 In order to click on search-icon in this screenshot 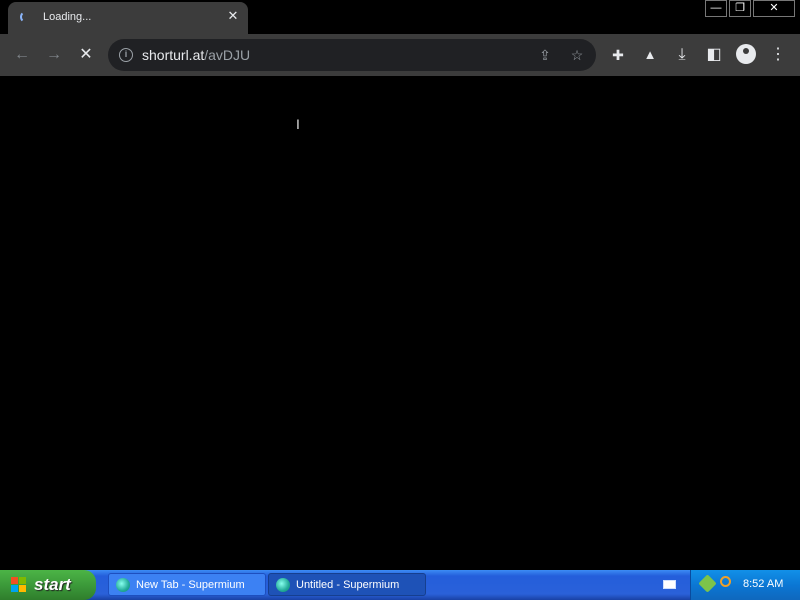, I will do `click(725, 581)`.